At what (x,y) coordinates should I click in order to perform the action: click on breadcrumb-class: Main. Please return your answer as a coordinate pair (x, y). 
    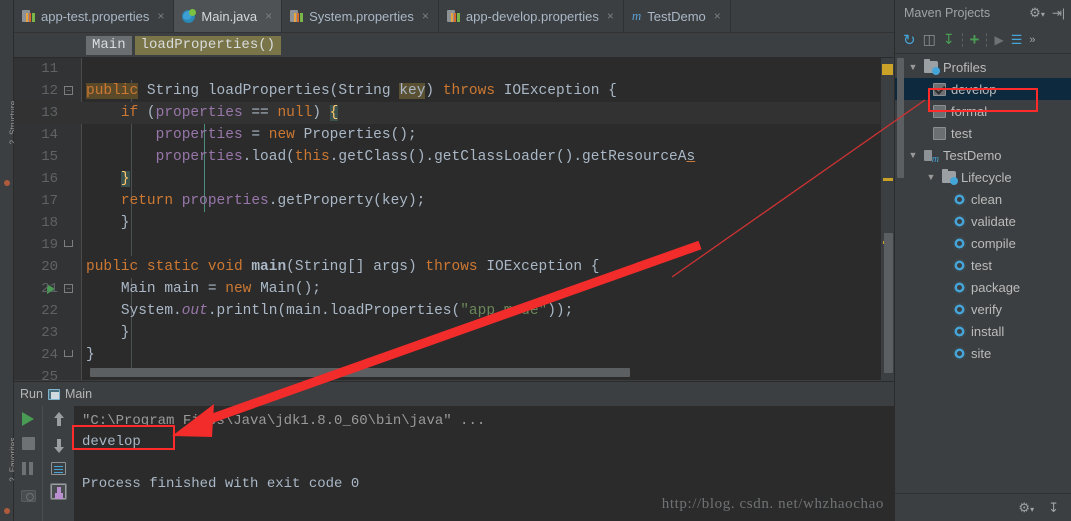
    Looking at the image, I should click on (109, 45).